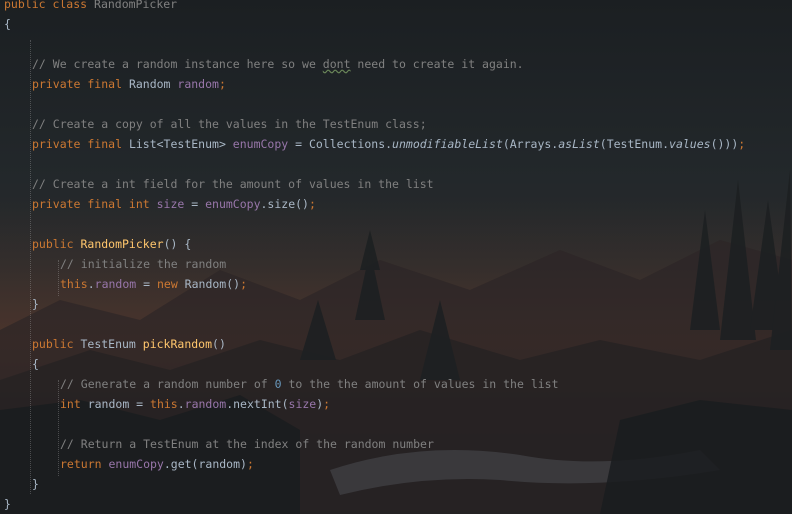 Image resolution: width=792 pixels, height=514 pixels. What do you see at coordinates (111, 344) in the screenshot?
I see `code-token: TestEnum` at bounding box center [111, 344].